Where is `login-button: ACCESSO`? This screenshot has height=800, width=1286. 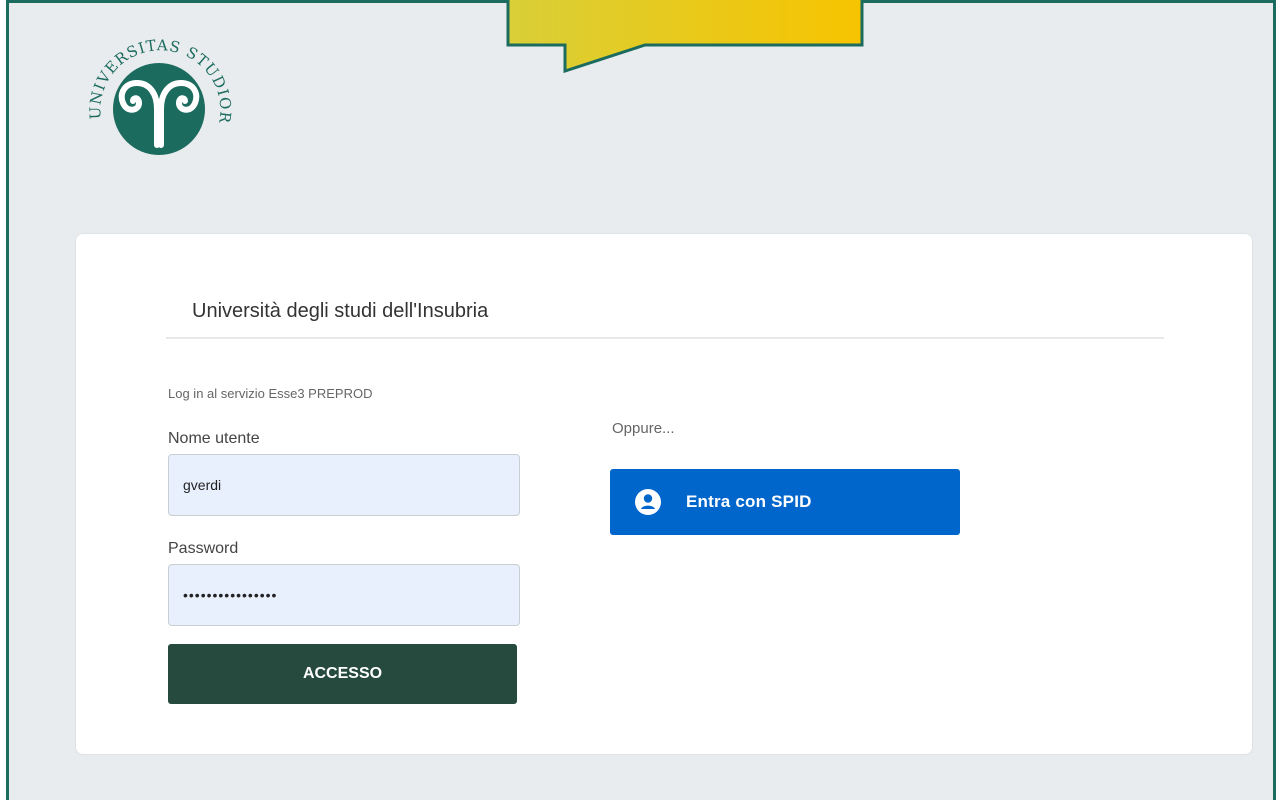
login-button: ACCESSO is located at coordinates (342, 674).